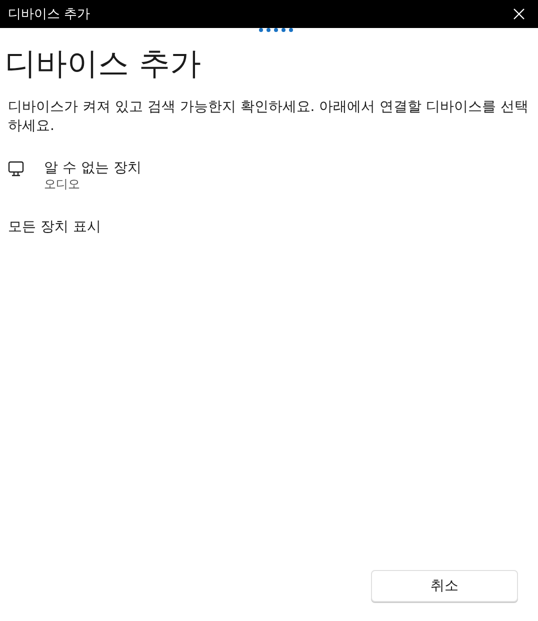  What do you see at coordinates (16, 169) in the screenshot?
I see `monitor-icon` at bounding box center [16, 169].